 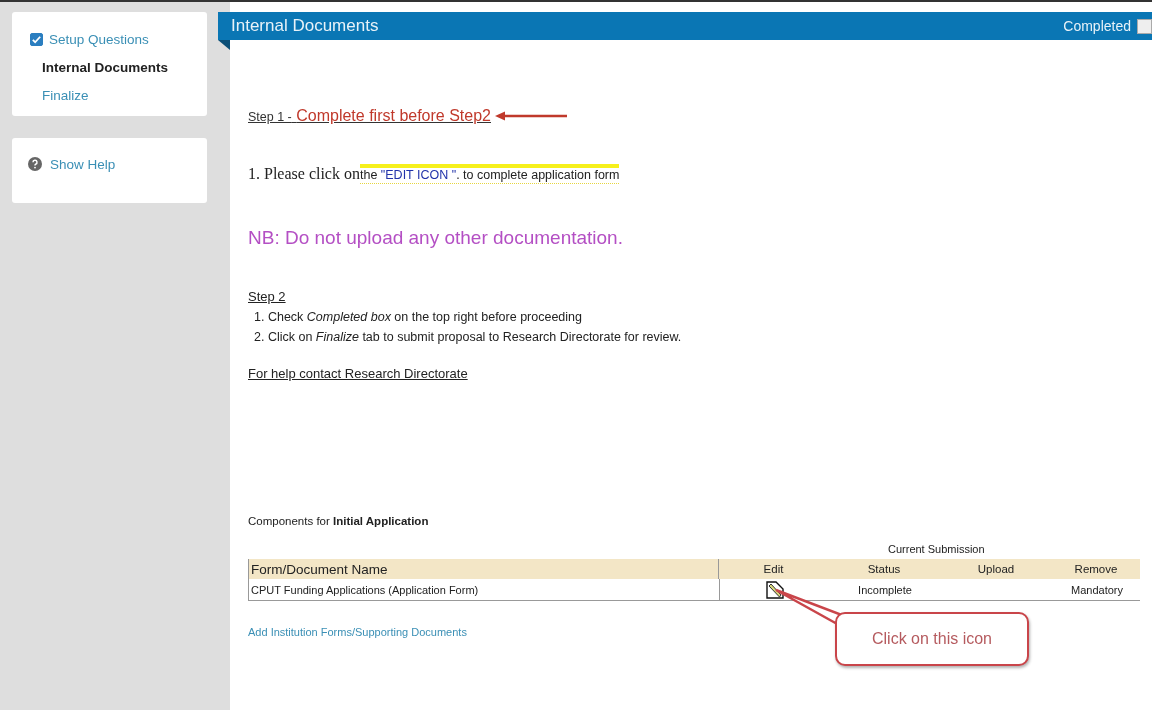 What do you see at coordinates (365, 589) in the screenshot?
I see `table-cell-text: CPUT Funding Applications (Application Form)` at bounding box center [365, 589].